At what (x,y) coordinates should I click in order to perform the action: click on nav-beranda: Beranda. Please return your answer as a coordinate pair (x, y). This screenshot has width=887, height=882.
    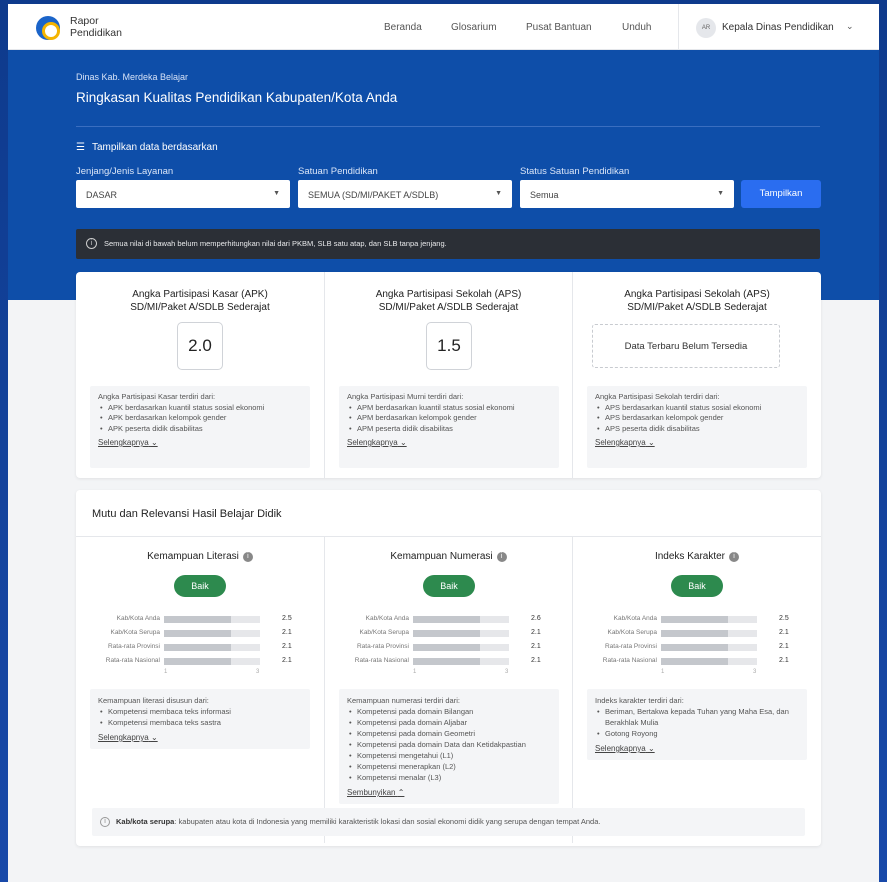
    Looking at the image, I should click on (403, 27).